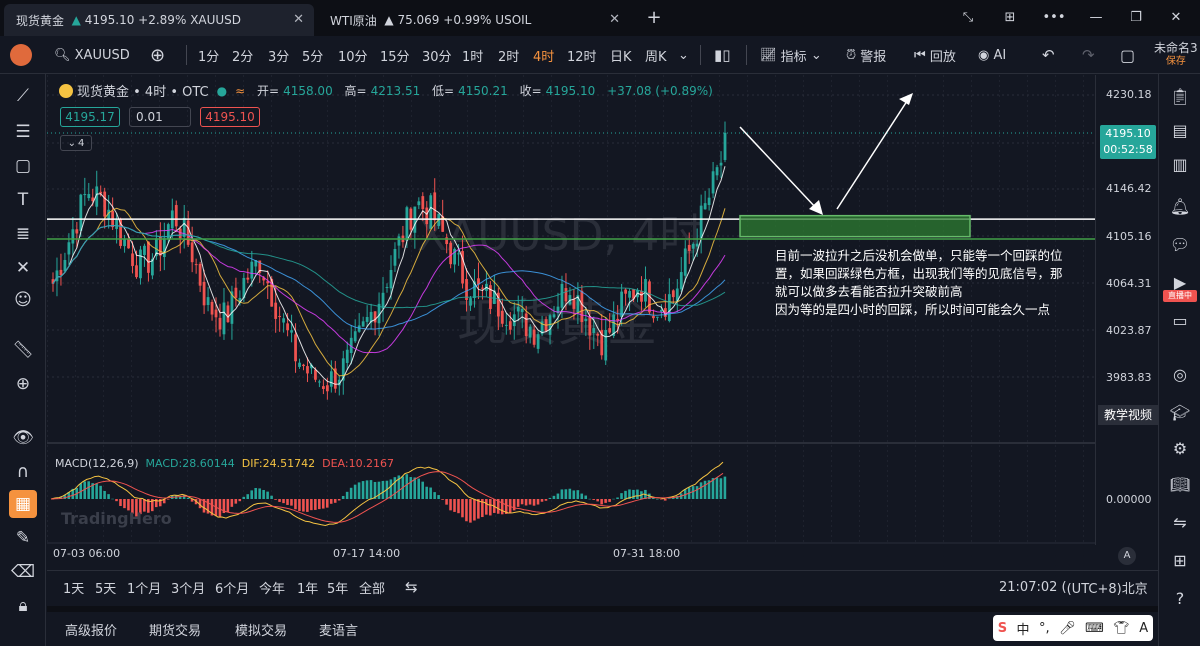 The height and width of the screenshot is (646, 1200). I want to click on rectangle-icon: ▢, so click(23, 166).